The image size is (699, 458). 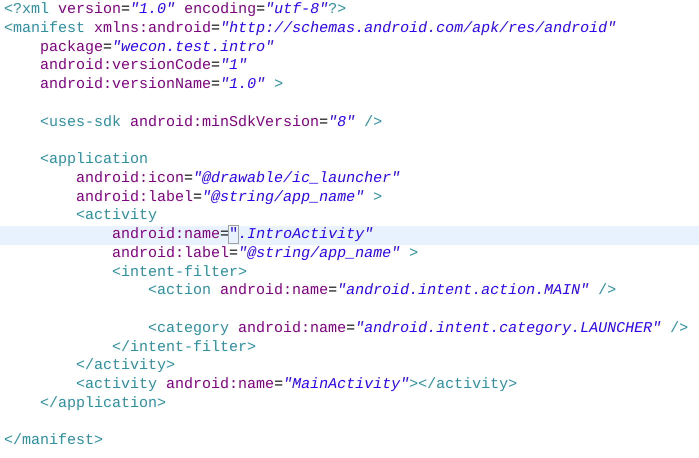 What do you see at coordinates (237, 179) in the screenshot?
I see `code-line: android:icon="@drawable/ic_launcher"` at bounding box center [237, 179].